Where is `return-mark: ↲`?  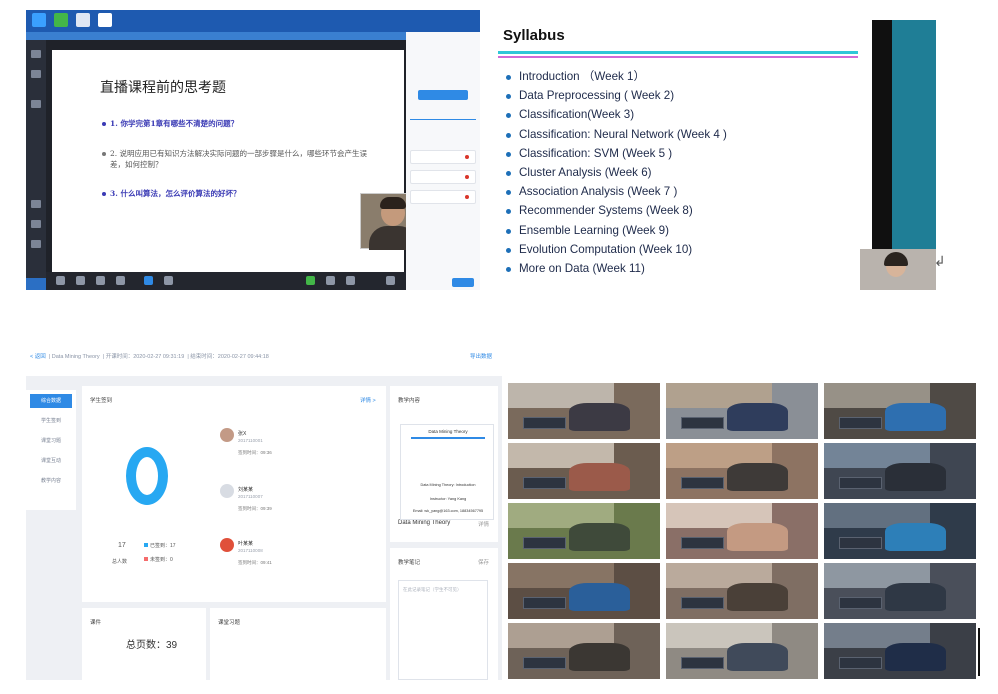
return-mark: ↲ is located at coordinates (940, 262).